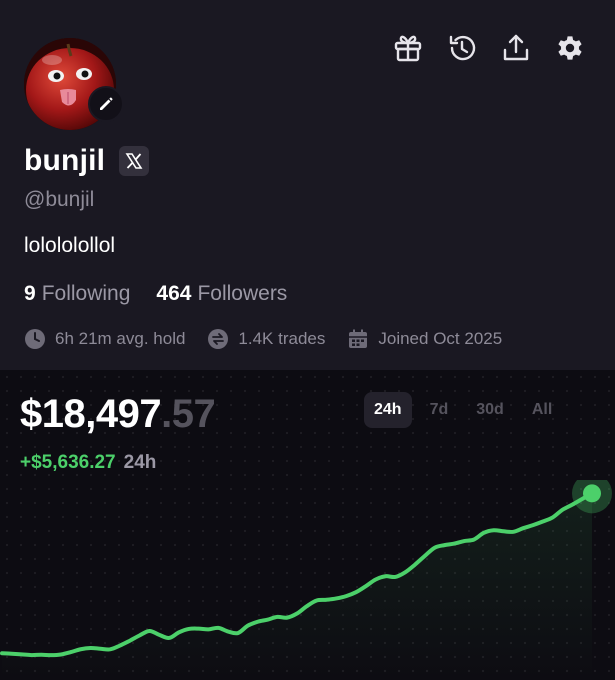 The height and width of the screenshot is (680, 615). I want to click on range-tab-7d: 7d, so click(439, 410).